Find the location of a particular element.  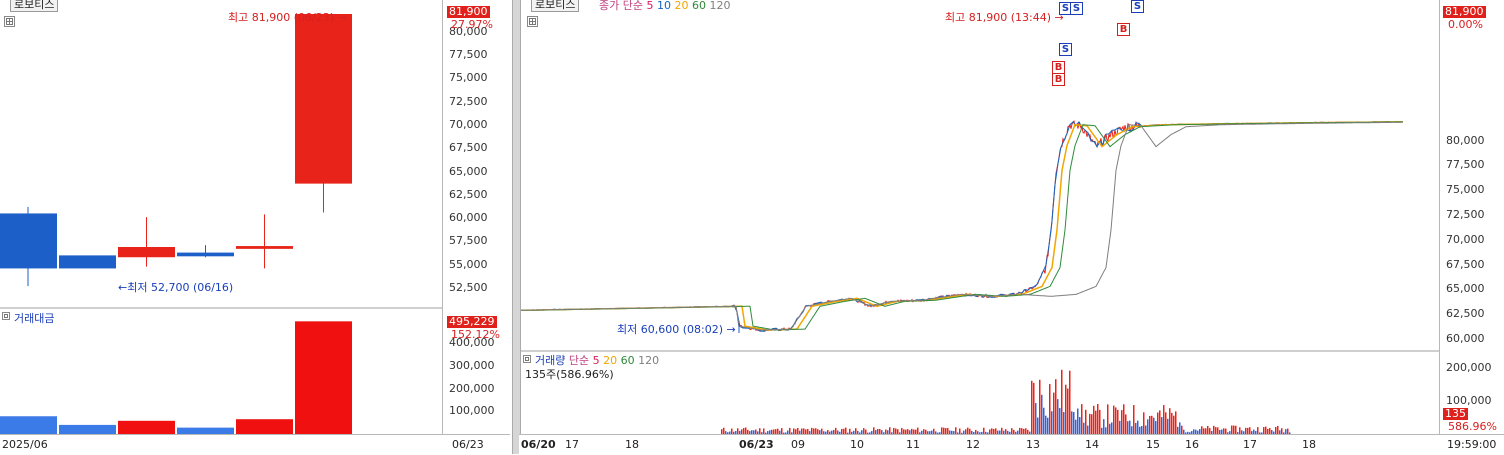

volume-tick: 200,000 is located at coordinates (472, 388).